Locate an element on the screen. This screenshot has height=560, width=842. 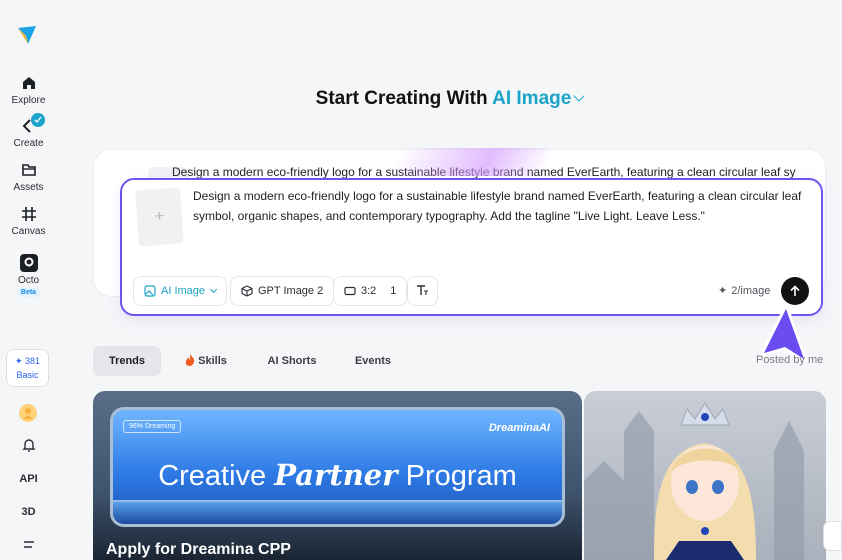
plus-icon: + is located at coordinates (159, 216).